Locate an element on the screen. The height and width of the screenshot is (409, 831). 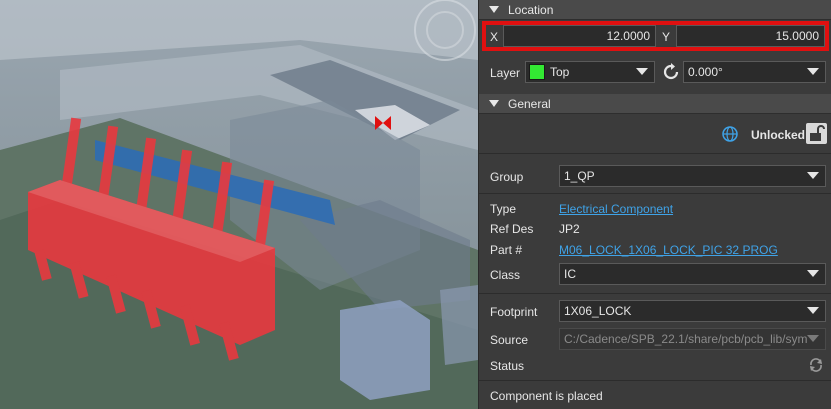
footprint-dropdown: 1X06_LOCK is located at coordinates (692, 311).